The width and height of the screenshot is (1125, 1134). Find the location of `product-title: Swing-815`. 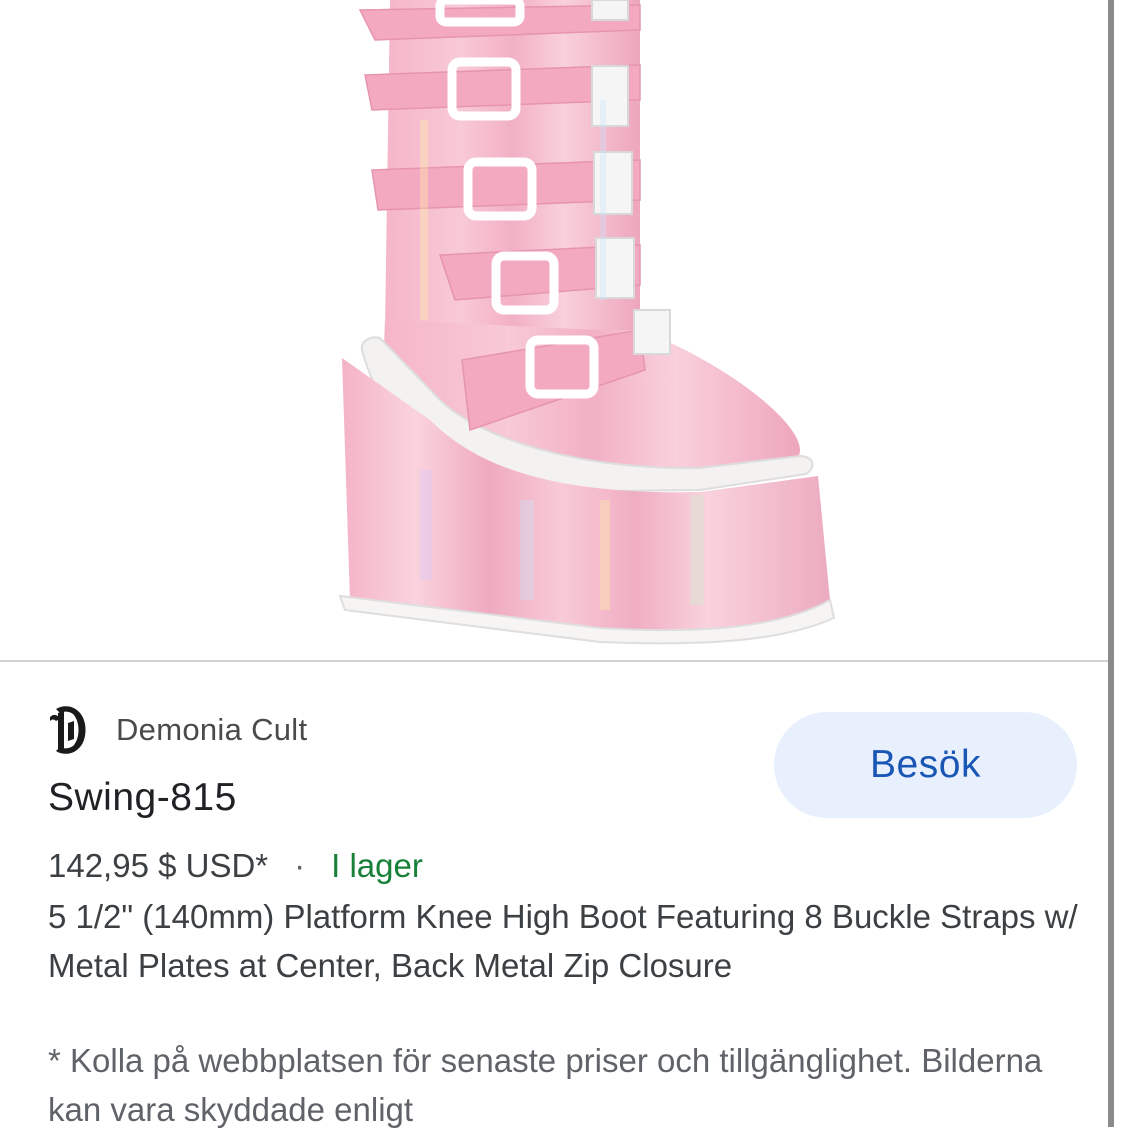

product-title: Swing-815 is located at coordinates (142, 797).